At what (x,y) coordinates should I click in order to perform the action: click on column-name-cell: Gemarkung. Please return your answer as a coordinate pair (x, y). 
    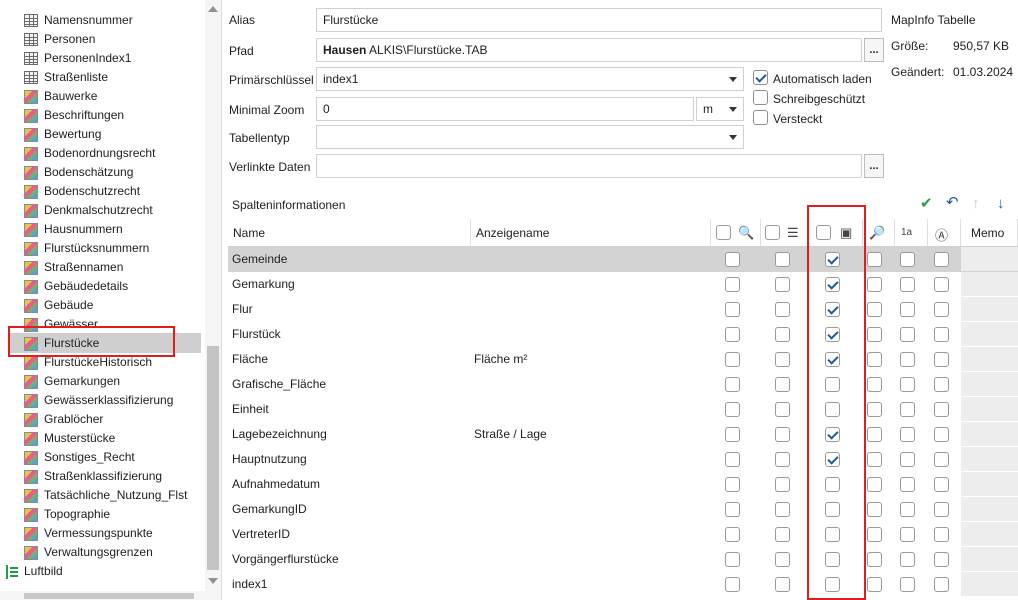
    Looking at the image, I should click on (350, 284).